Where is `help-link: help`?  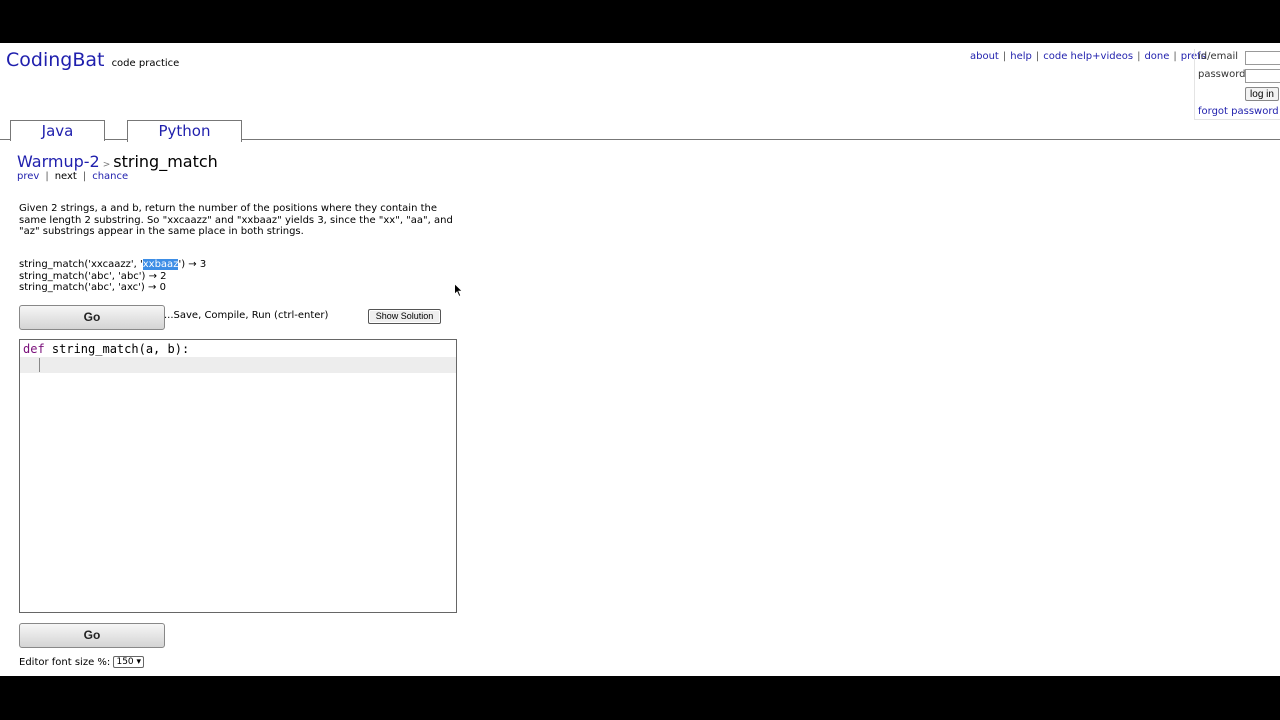
help-link: help is located at coordinates (1021, 56).